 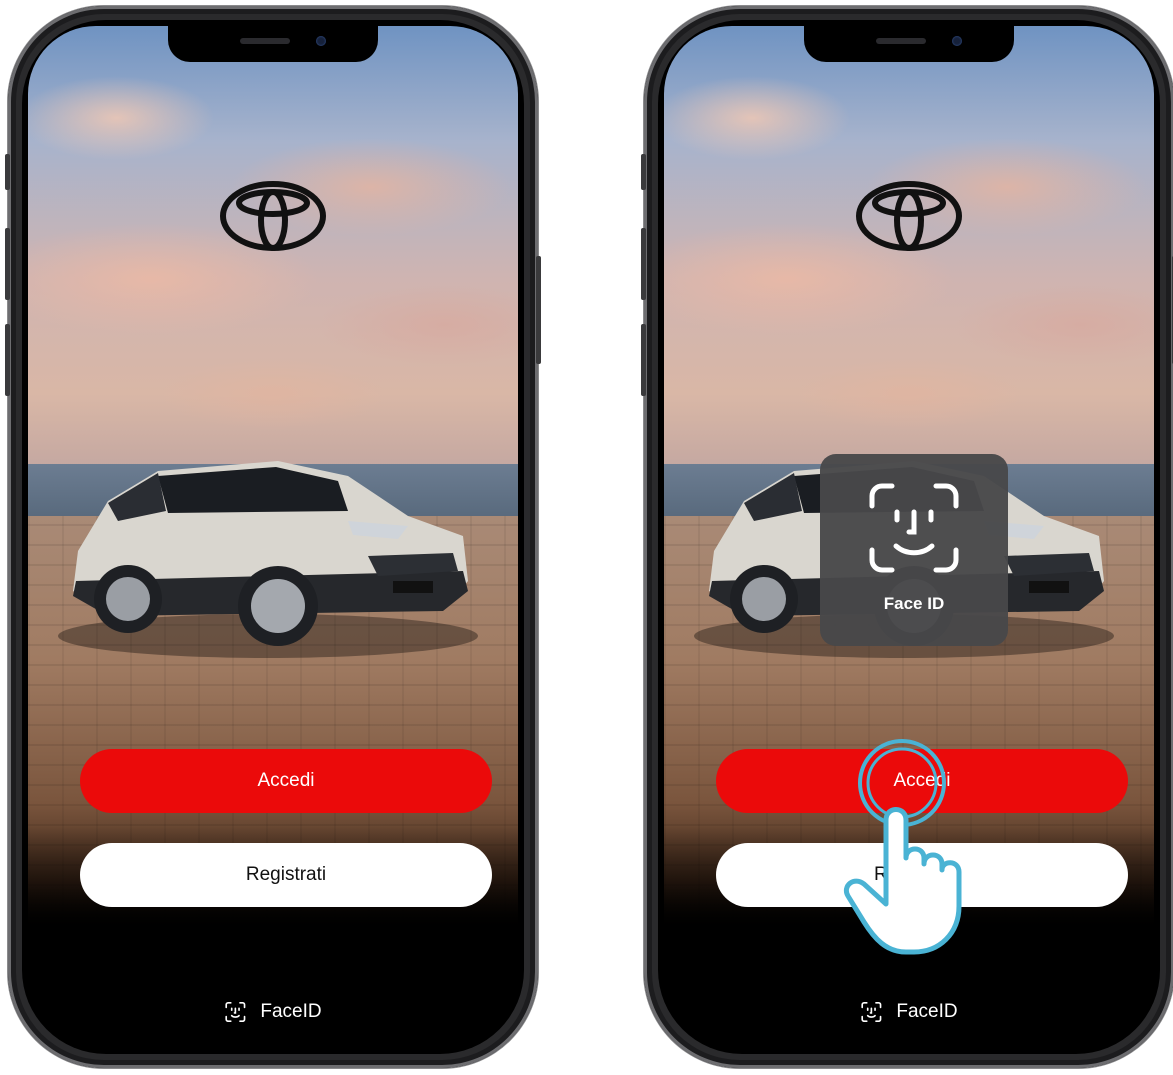 I want to click on register-button: Registrati, so click(x=286, y=875).